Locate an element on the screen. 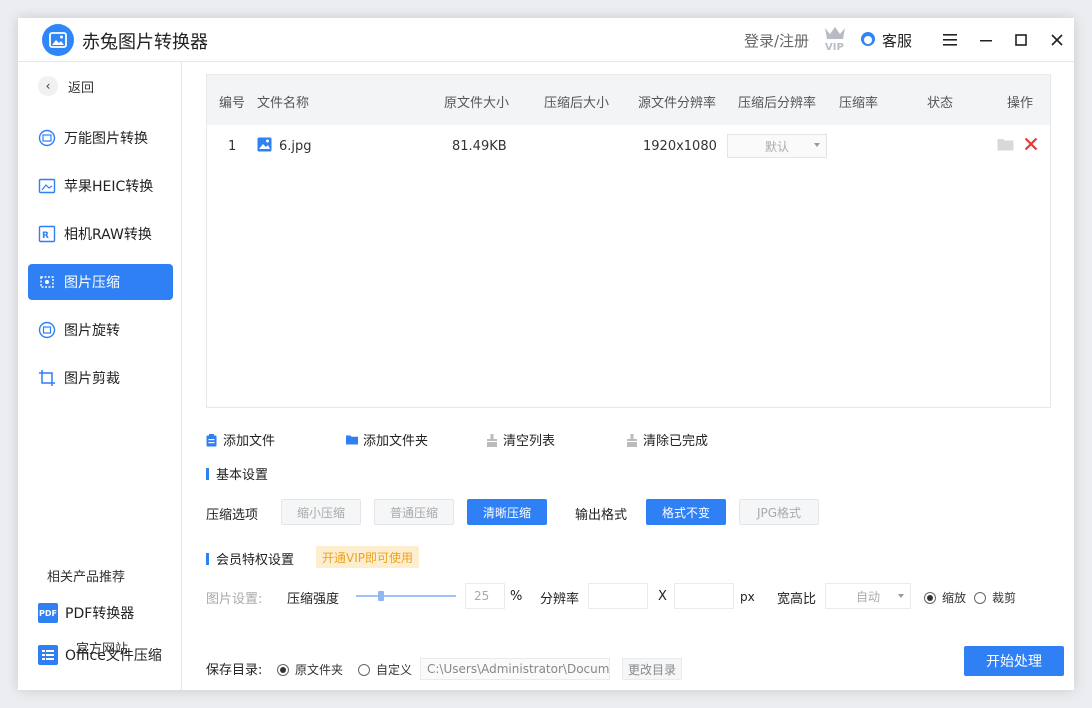  mode-crop-radio: 裁剪 is located at coordinates (995, 597).